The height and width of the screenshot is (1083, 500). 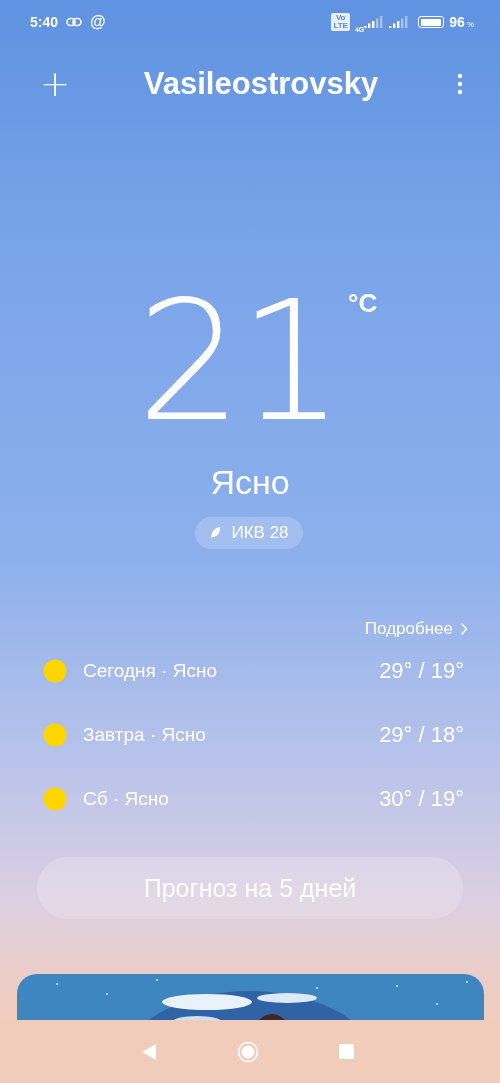 What do you see at coordinates (346, 1051) in the screenshot?
I see `recents-icon` at bounding box center [346, 1051].